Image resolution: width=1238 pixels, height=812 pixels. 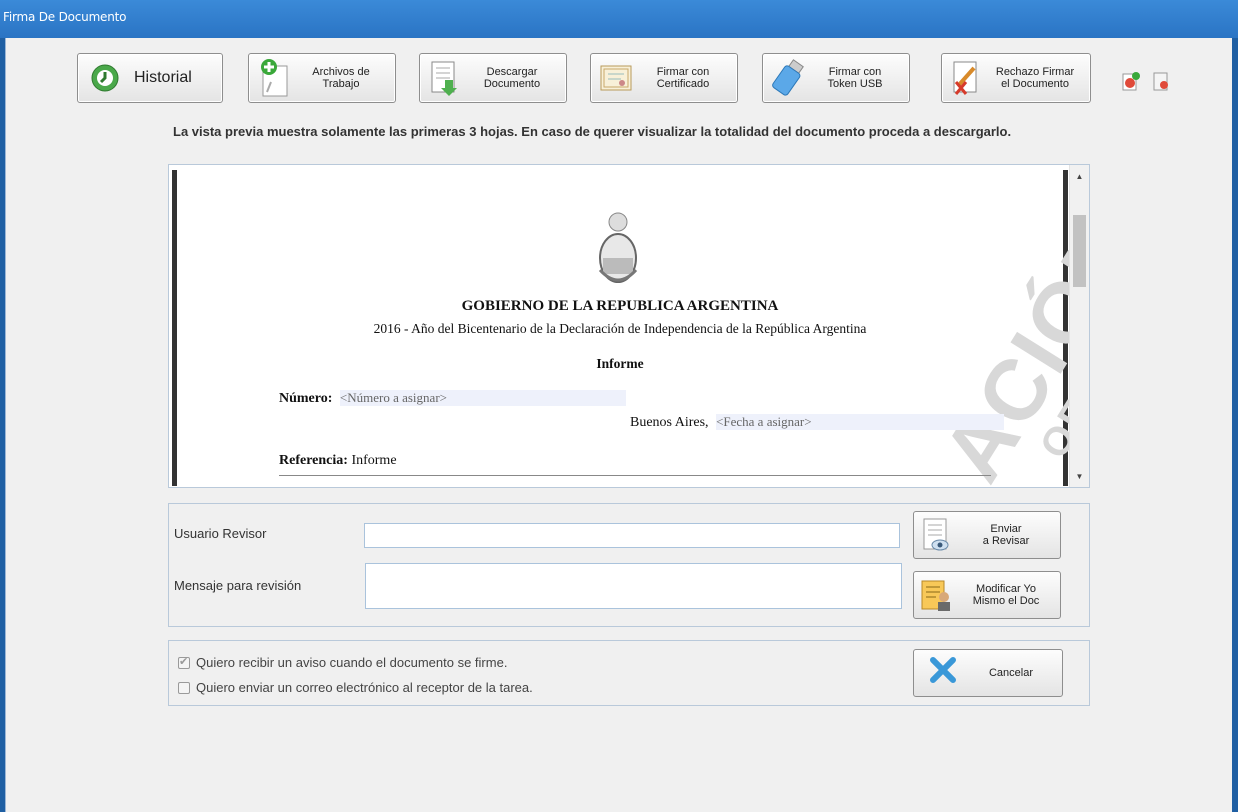 I want to click on attach-file-icon, so click(x=274, y=78).